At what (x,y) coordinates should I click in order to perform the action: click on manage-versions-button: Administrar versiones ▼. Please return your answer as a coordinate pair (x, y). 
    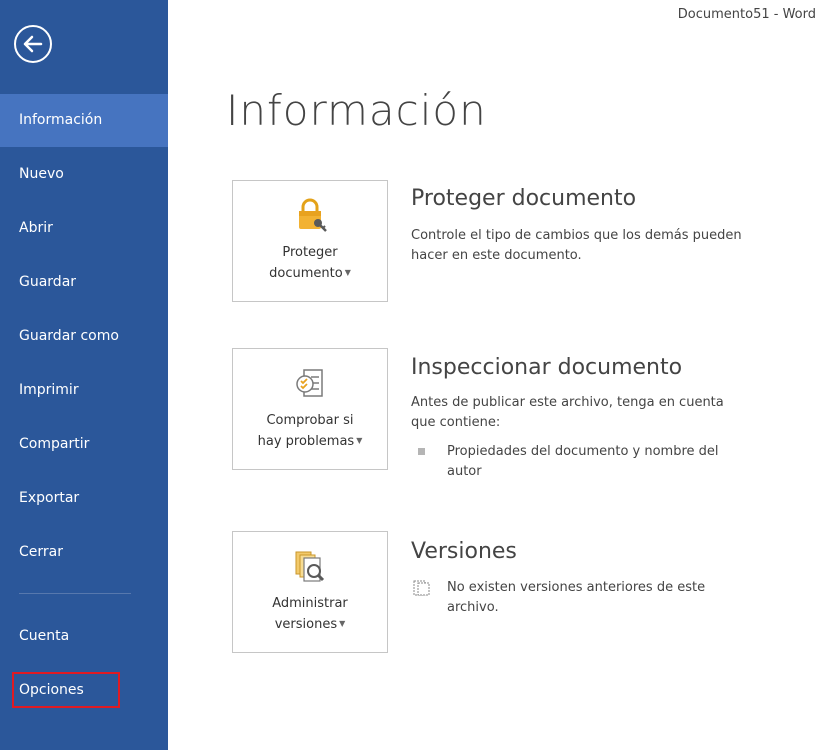
    Looking at the image, I should click on (310, 592).